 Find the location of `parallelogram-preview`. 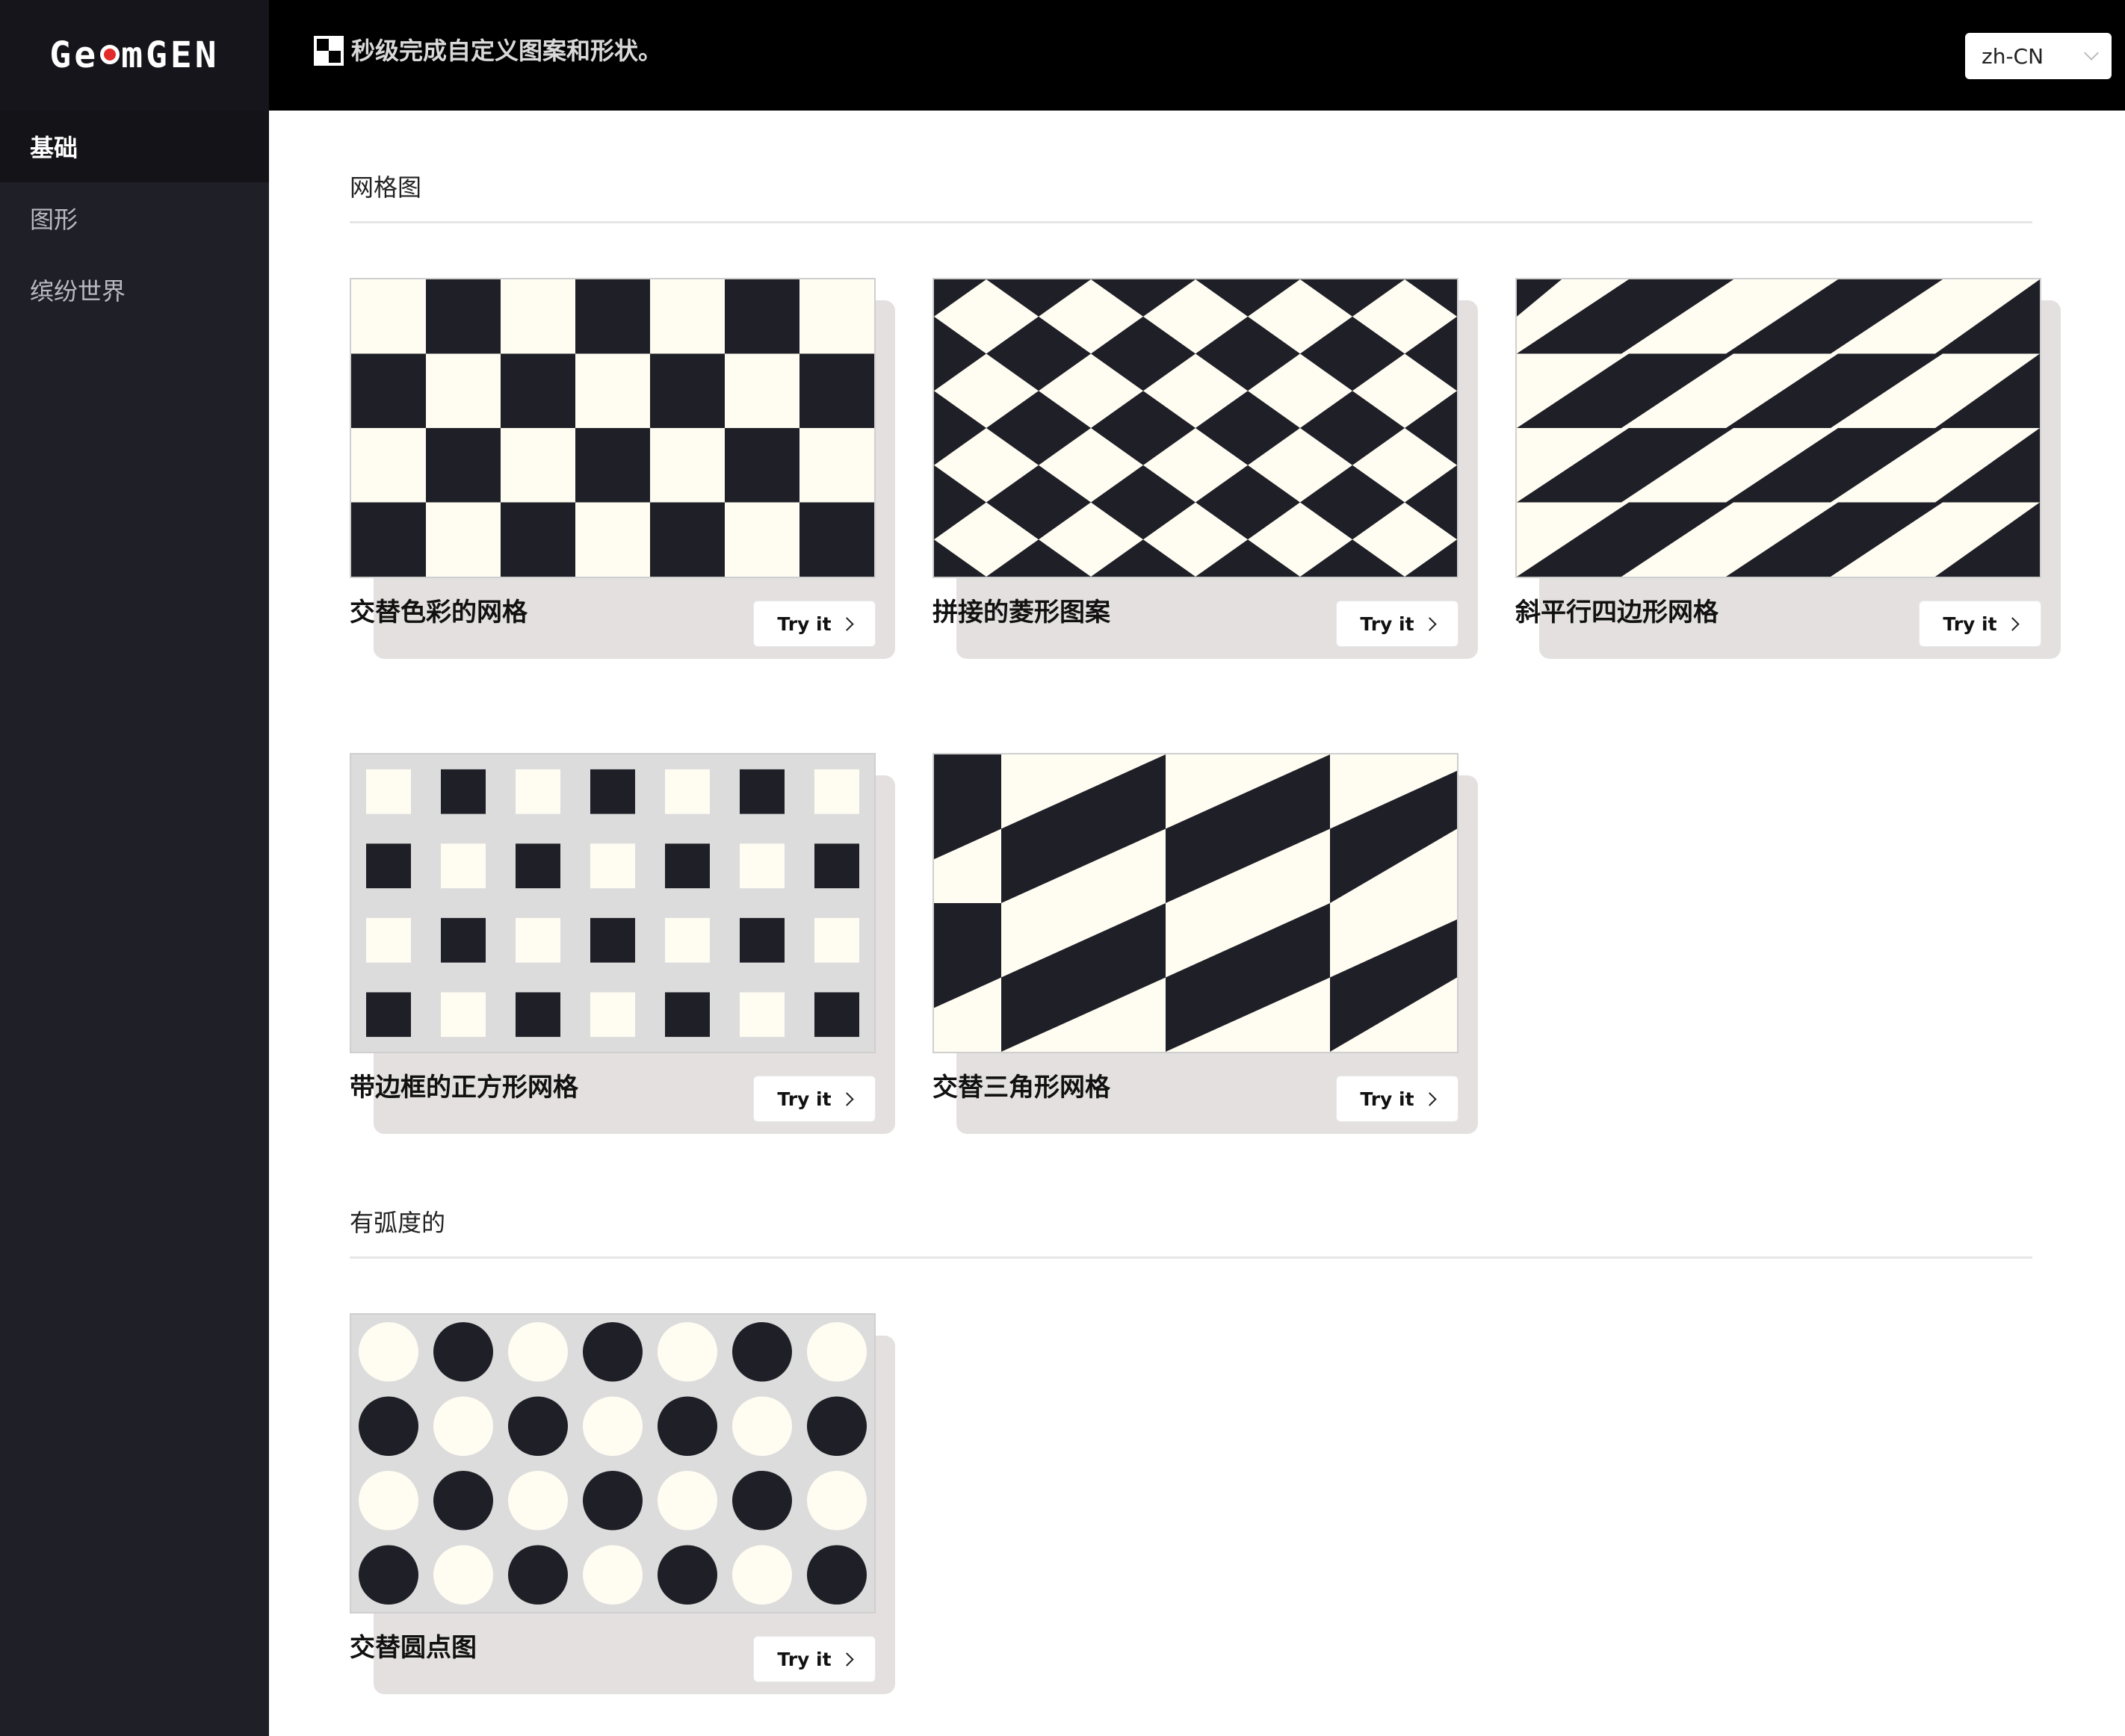

parallelogram-preview is located at coordinates (1778, 428).